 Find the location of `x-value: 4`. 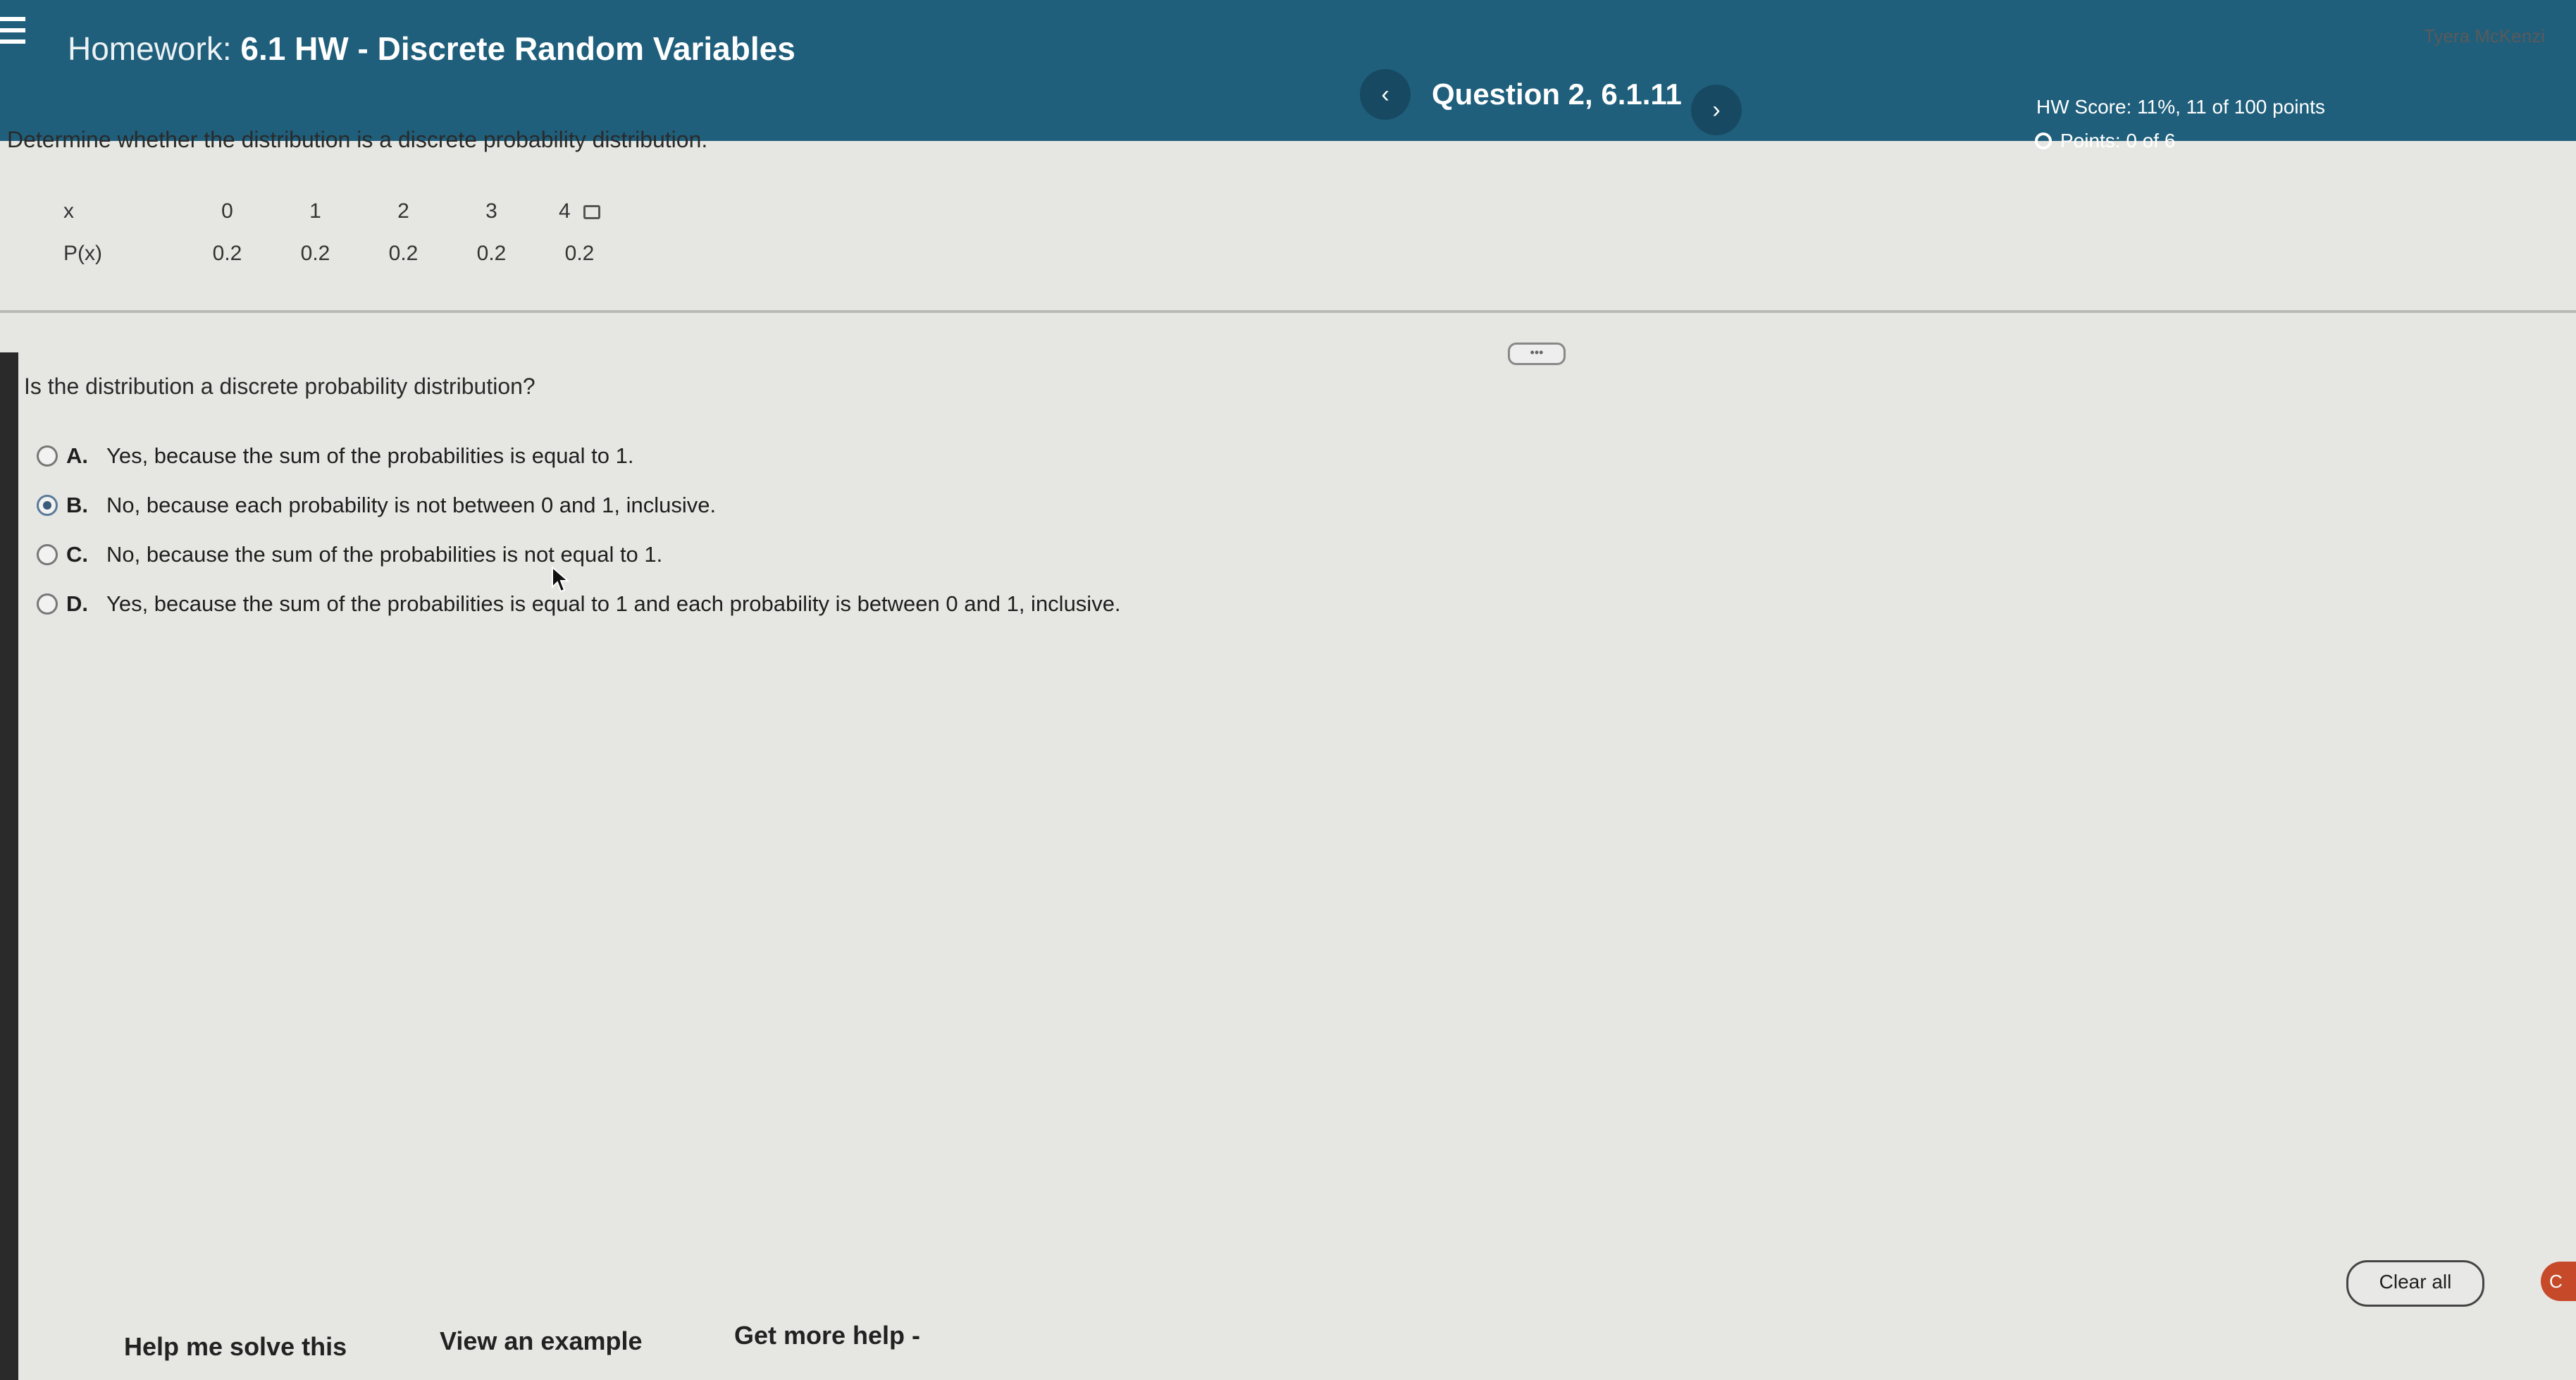

x-value: 4 is located at coordinates (564, 211).